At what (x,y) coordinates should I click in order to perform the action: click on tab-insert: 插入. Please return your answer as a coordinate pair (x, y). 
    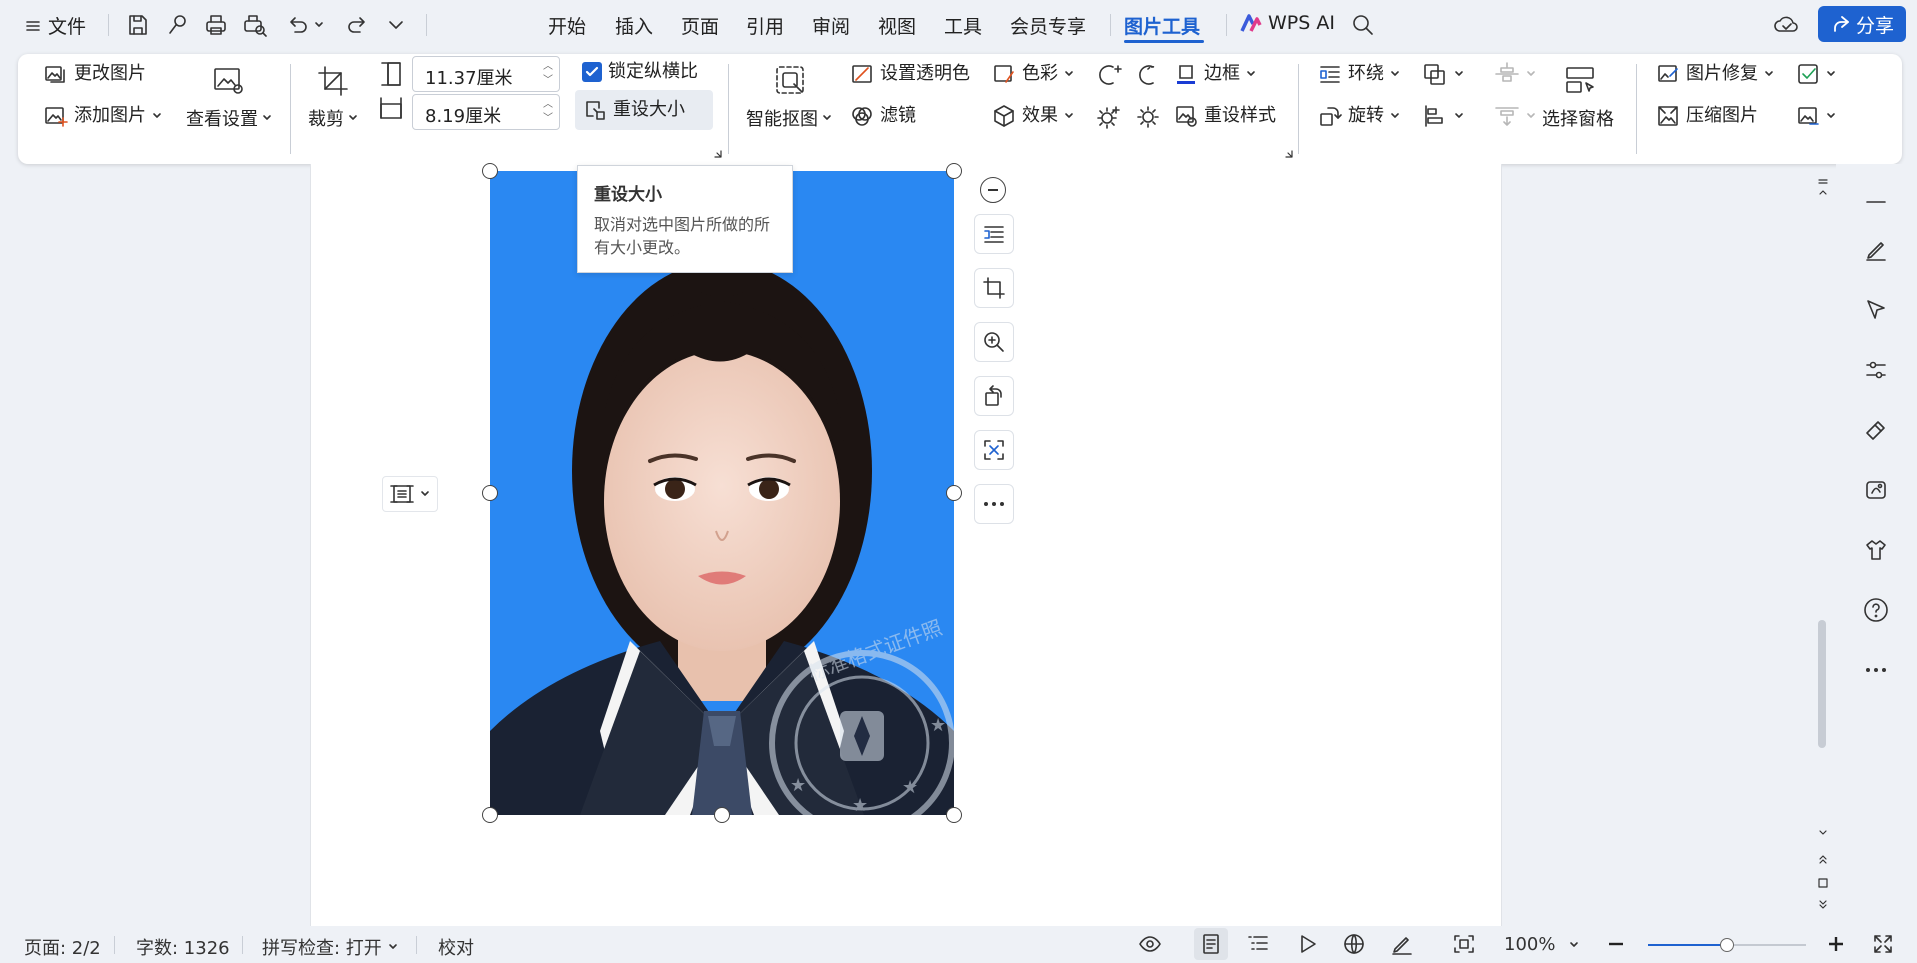
    Looking at the image, I should click on (634, 25).